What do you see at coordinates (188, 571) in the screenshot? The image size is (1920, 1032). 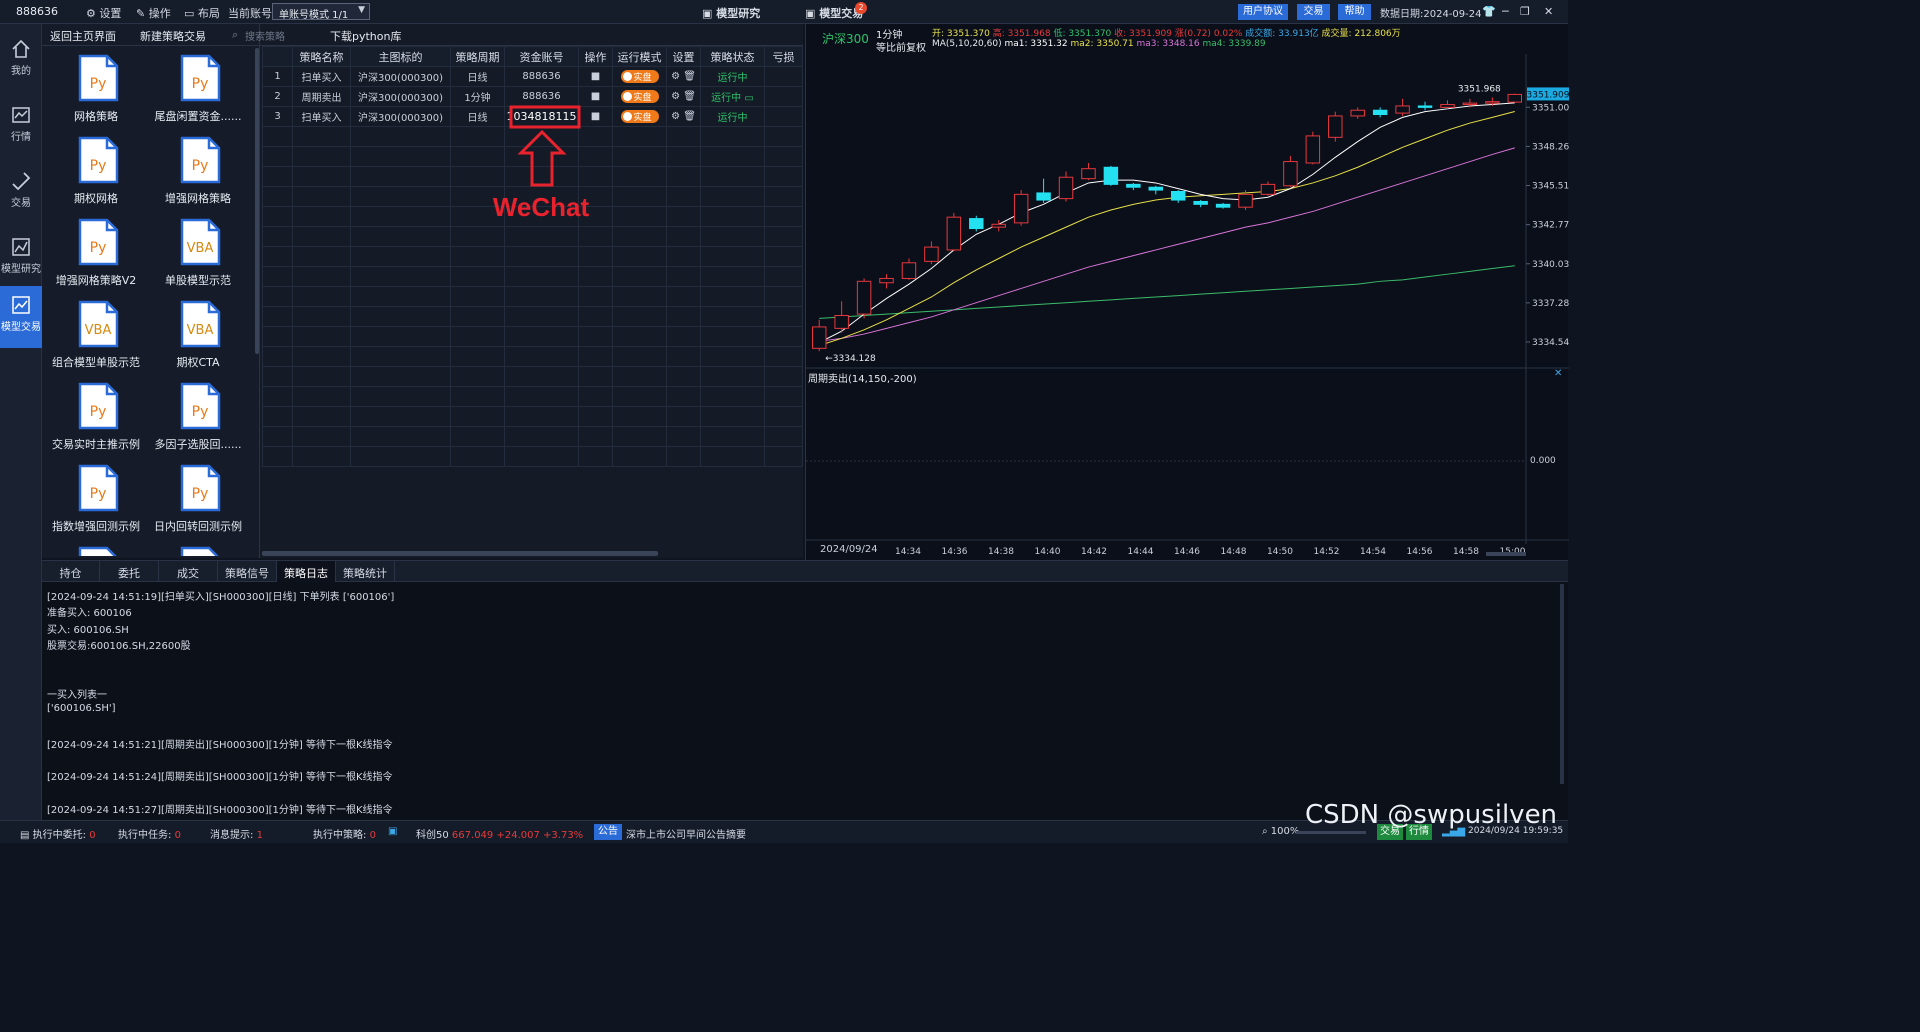 I see `tab-bottom: 成交` at bounding box center [188, 571].